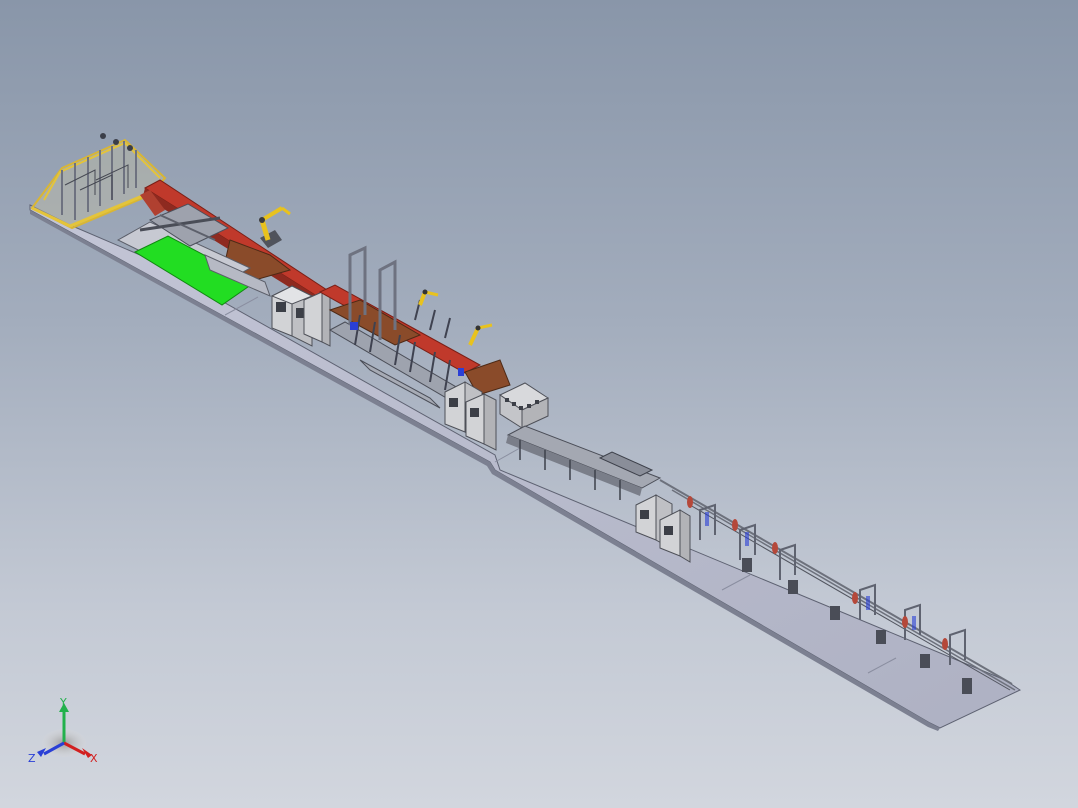 The width and height of the screenshot is (1078, 808). I want to click on loading-rack, so click(98, 181).